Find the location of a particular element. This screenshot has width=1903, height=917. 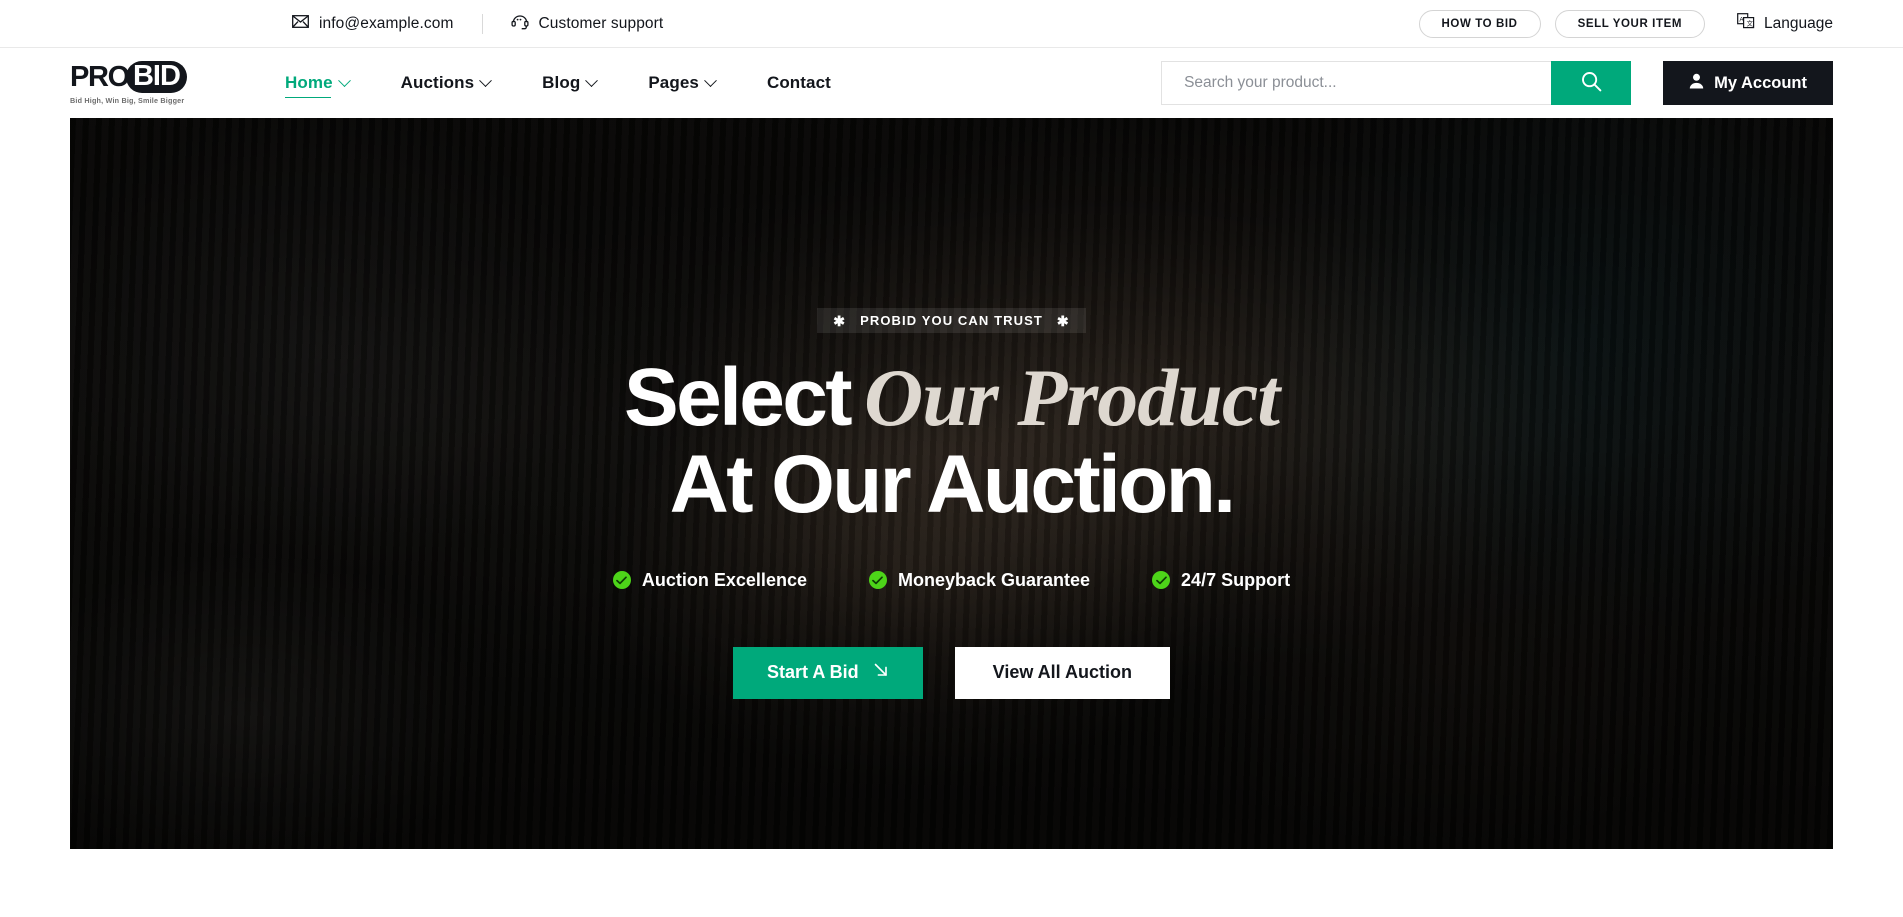

nav-label-contact: Contact is located at coordinates (798, 82).